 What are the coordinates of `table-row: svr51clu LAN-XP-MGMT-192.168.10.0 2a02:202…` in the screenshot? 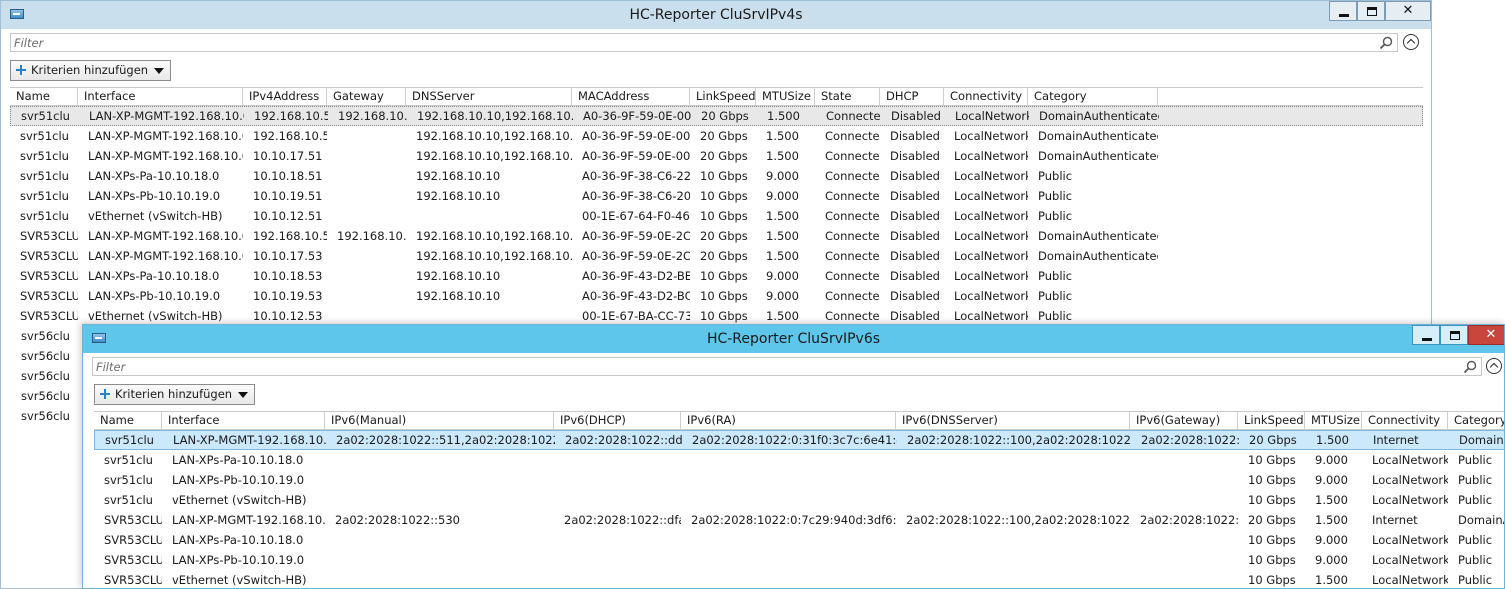 It's located at (799, 440).